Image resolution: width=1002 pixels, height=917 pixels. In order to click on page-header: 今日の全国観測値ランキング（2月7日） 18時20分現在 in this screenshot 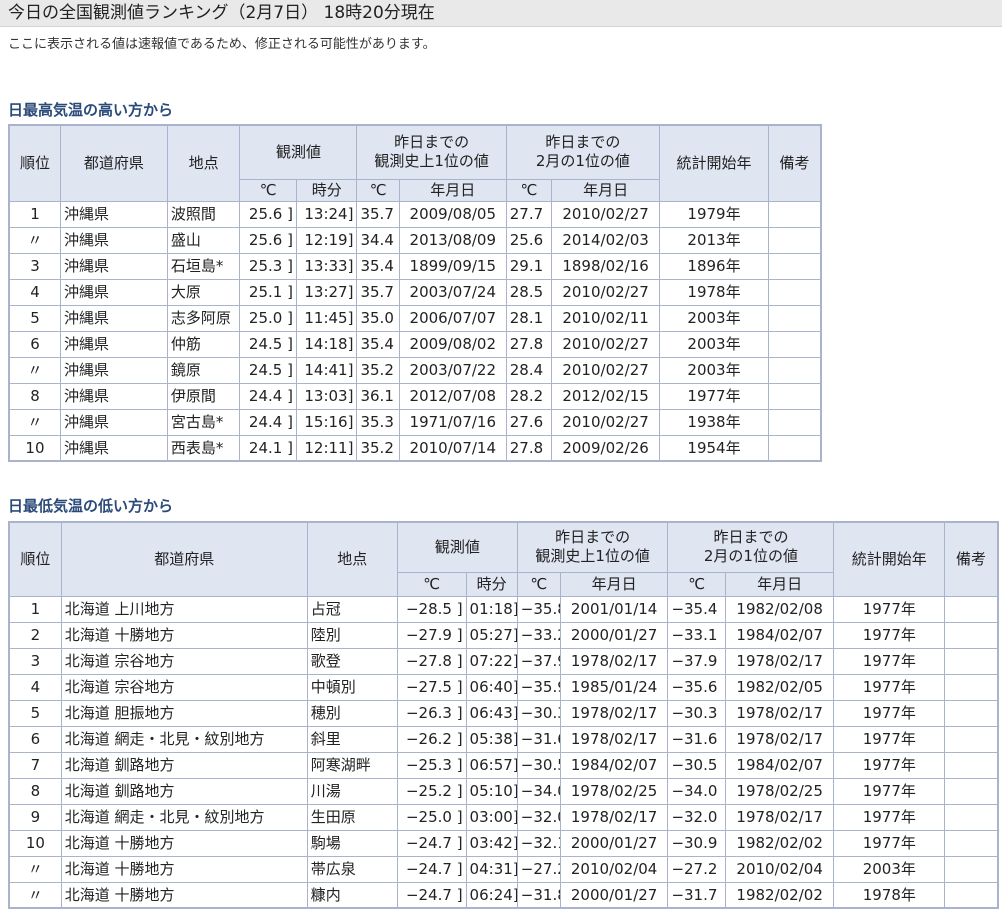, I will do `click(501, 13)`.